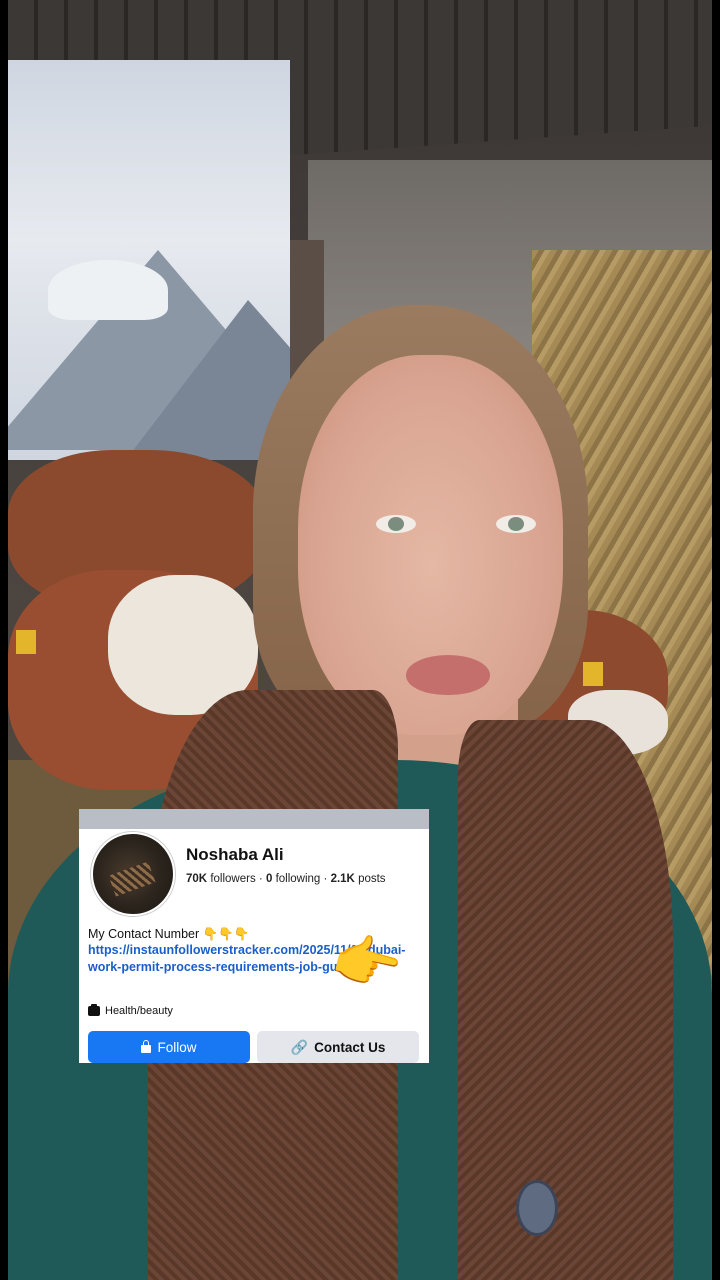  What do you see at coordinates (254, 819) in the screenshot?
I see `card-top-bar` at bounding box center [254, 819].